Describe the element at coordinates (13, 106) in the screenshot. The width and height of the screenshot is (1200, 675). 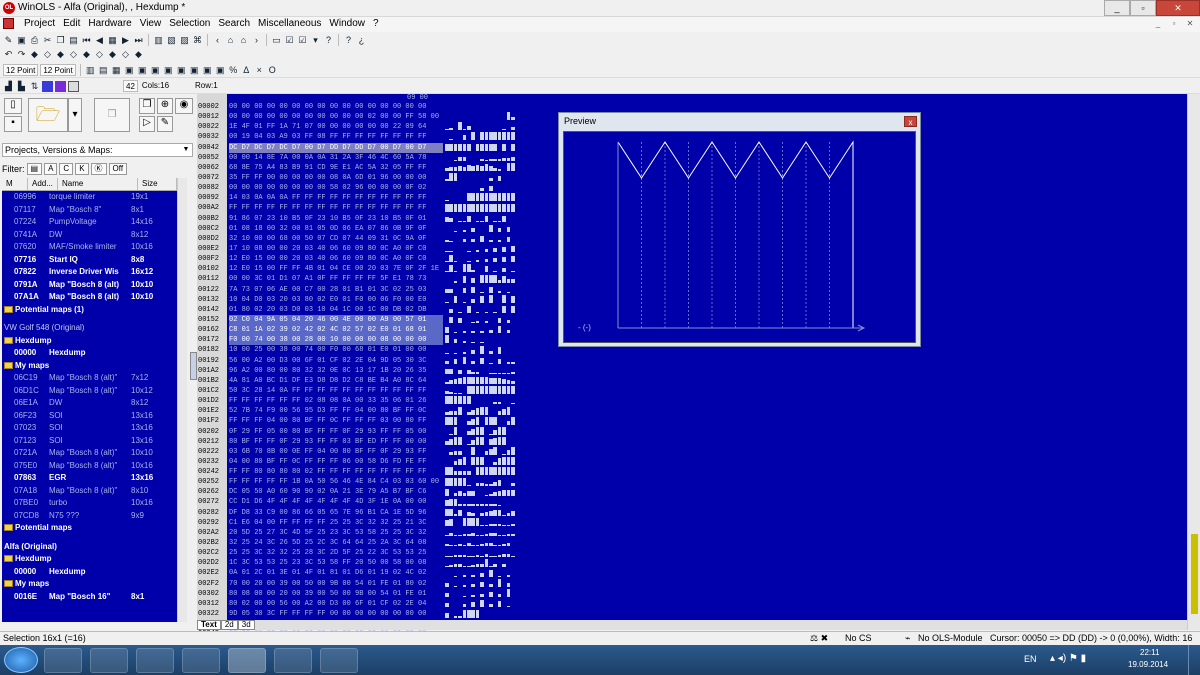
I see `new-project-button: ▯` at that location.